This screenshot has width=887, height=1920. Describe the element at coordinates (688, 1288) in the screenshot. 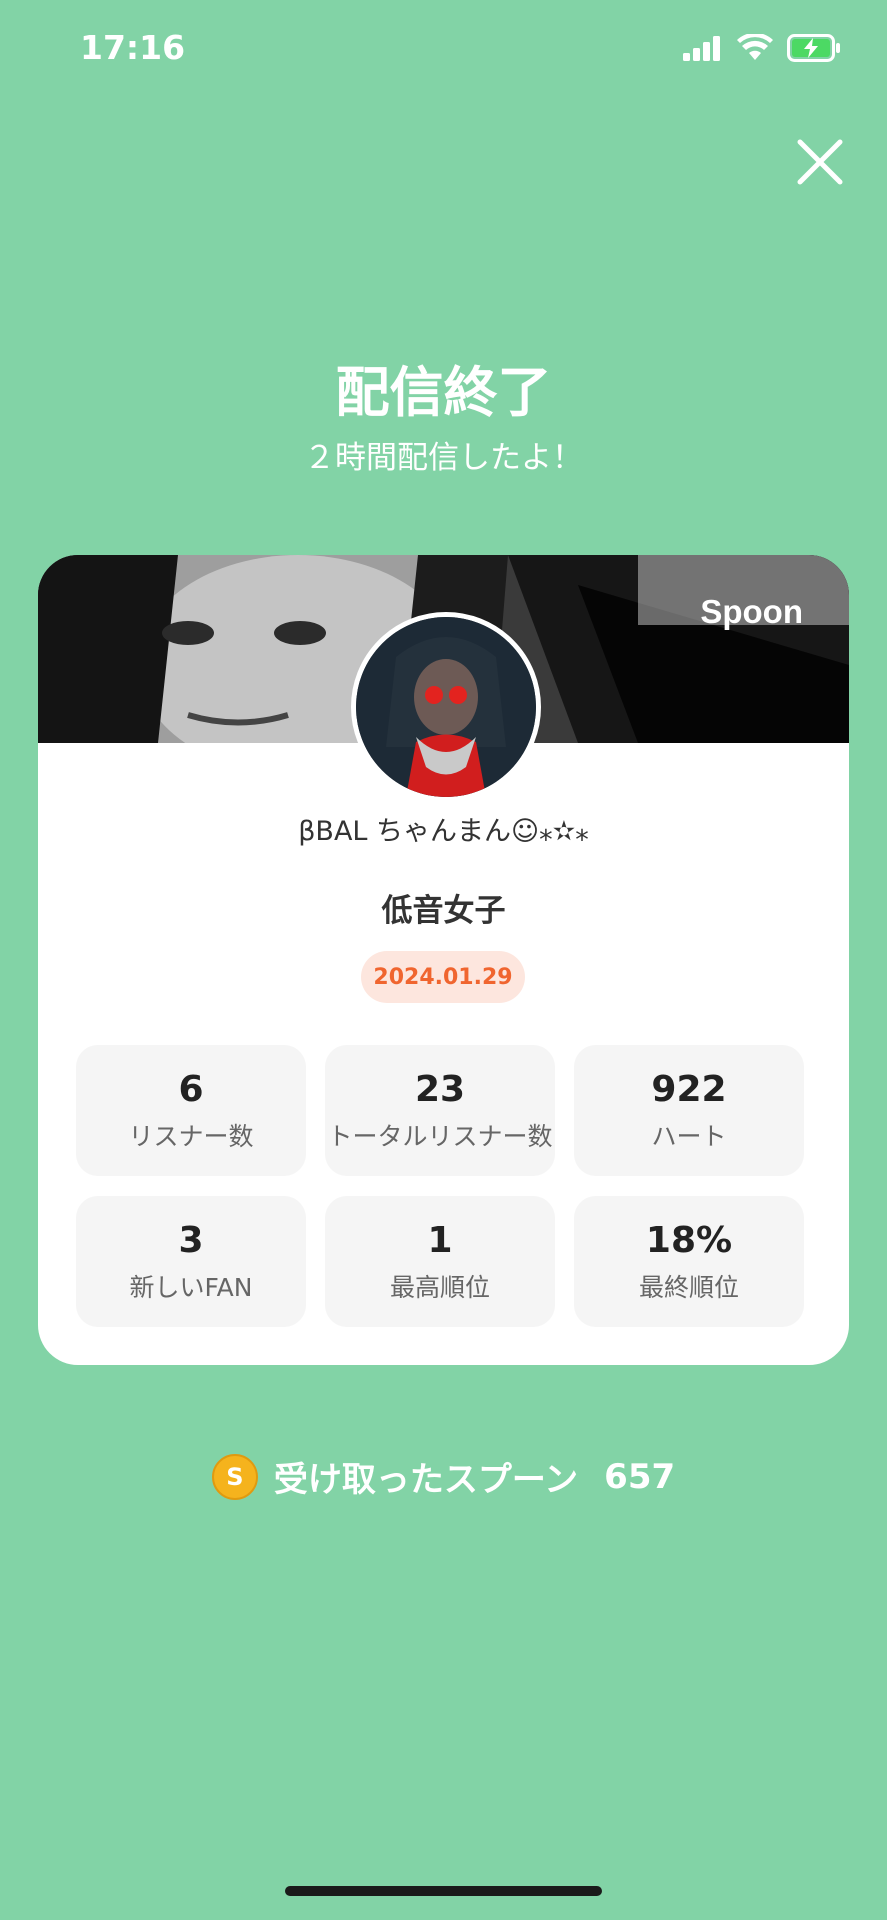

I see `stat-label: 最終順位` at that location.